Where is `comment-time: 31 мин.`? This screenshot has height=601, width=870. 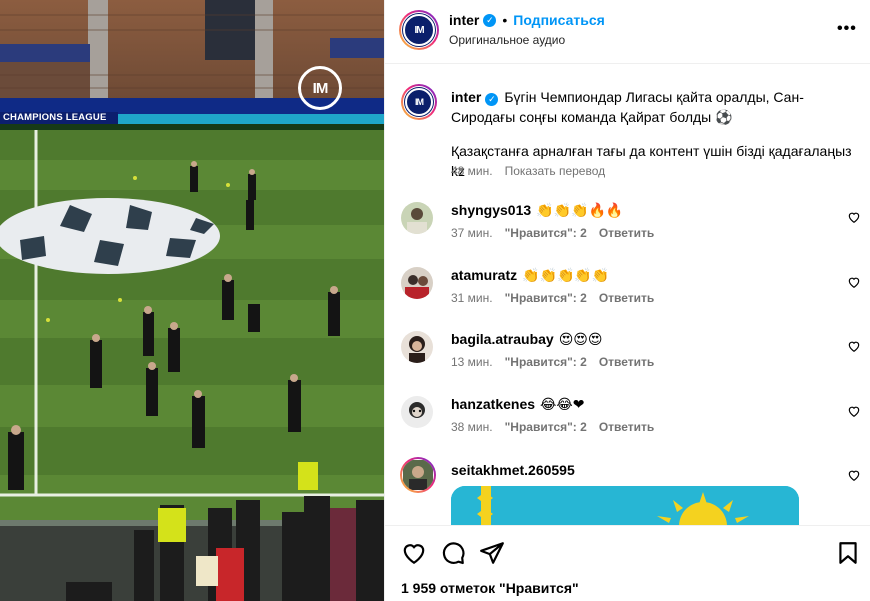
comment-time: 31 мин. is located at coordinates (472, 298).